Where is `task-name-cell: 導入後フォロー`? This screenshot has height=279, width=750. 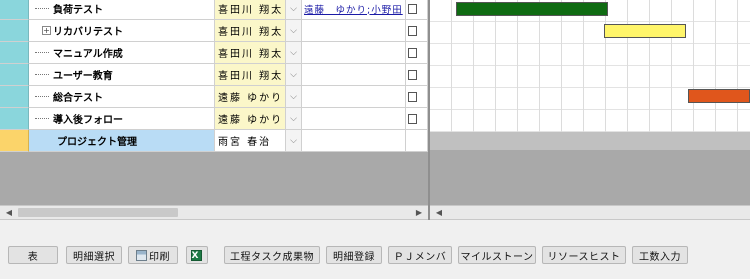
task-name-cell: 導入後フォロー is located at coordinates (122, 119).